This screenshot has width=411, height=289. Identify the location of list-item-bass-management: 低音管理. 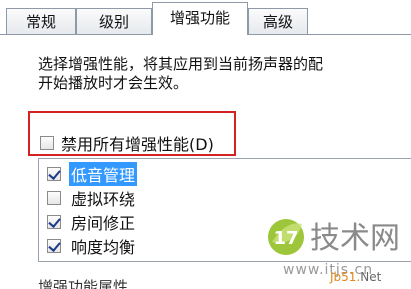
(92, 174).